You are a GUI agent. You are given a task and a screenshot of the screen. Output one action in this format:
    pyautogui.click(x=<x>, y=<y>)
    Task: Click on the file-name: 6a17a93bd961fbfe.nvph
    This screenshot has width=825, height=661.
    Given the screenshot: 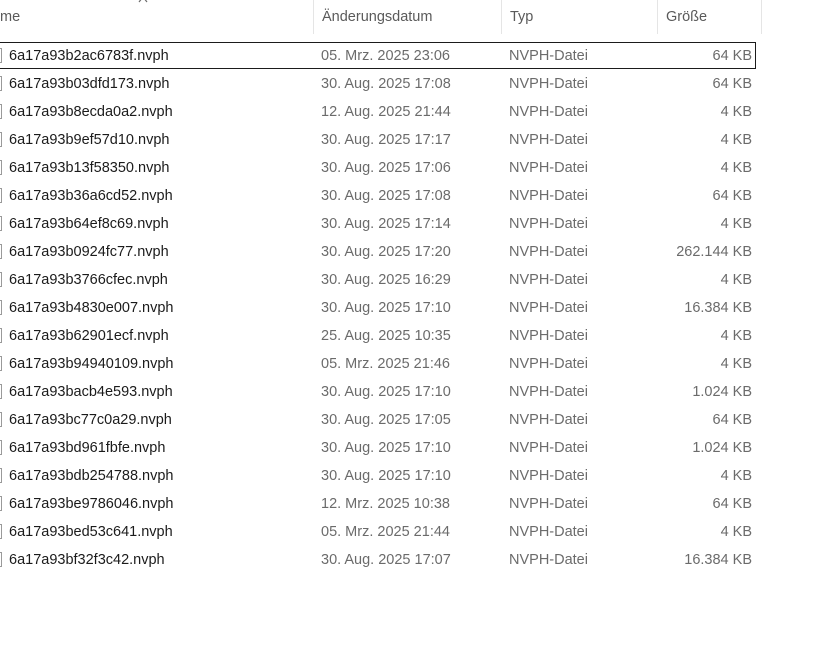 What is the action you would take?
    pyautogui.click(x=87, y=448)
    